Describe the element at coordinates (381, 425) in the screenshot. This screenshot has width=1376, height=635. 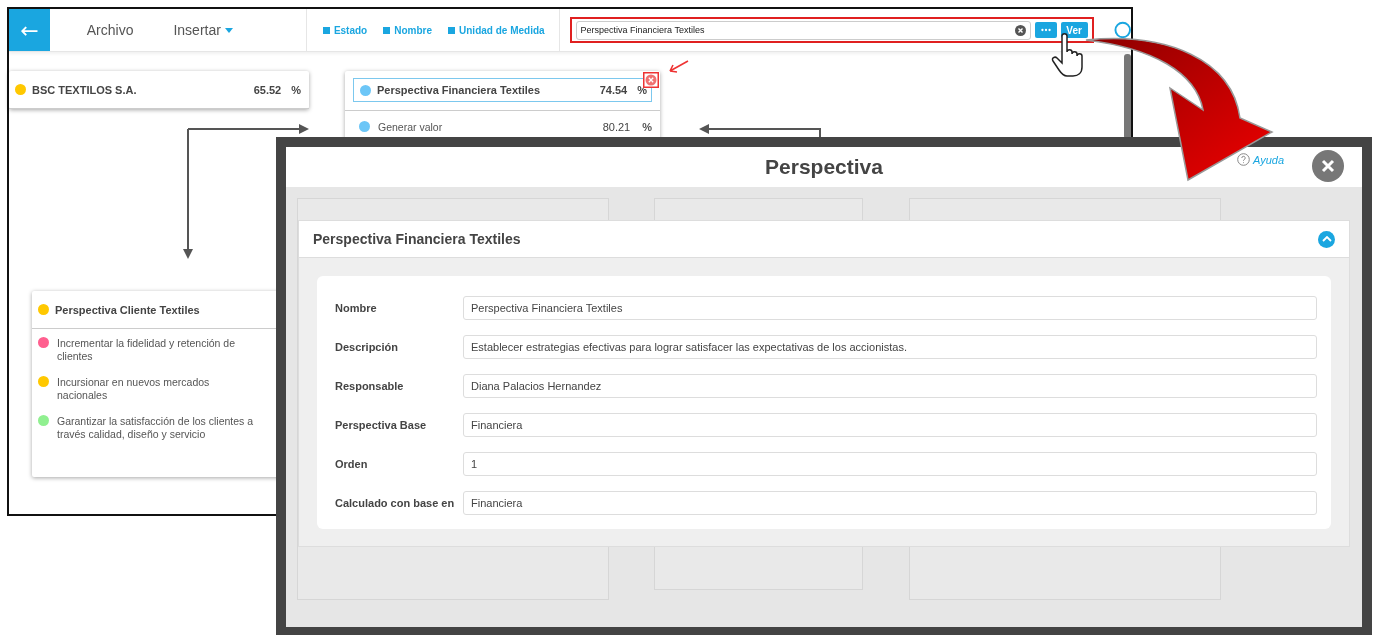
I see `field-label: Perspectiva Base` at that location.